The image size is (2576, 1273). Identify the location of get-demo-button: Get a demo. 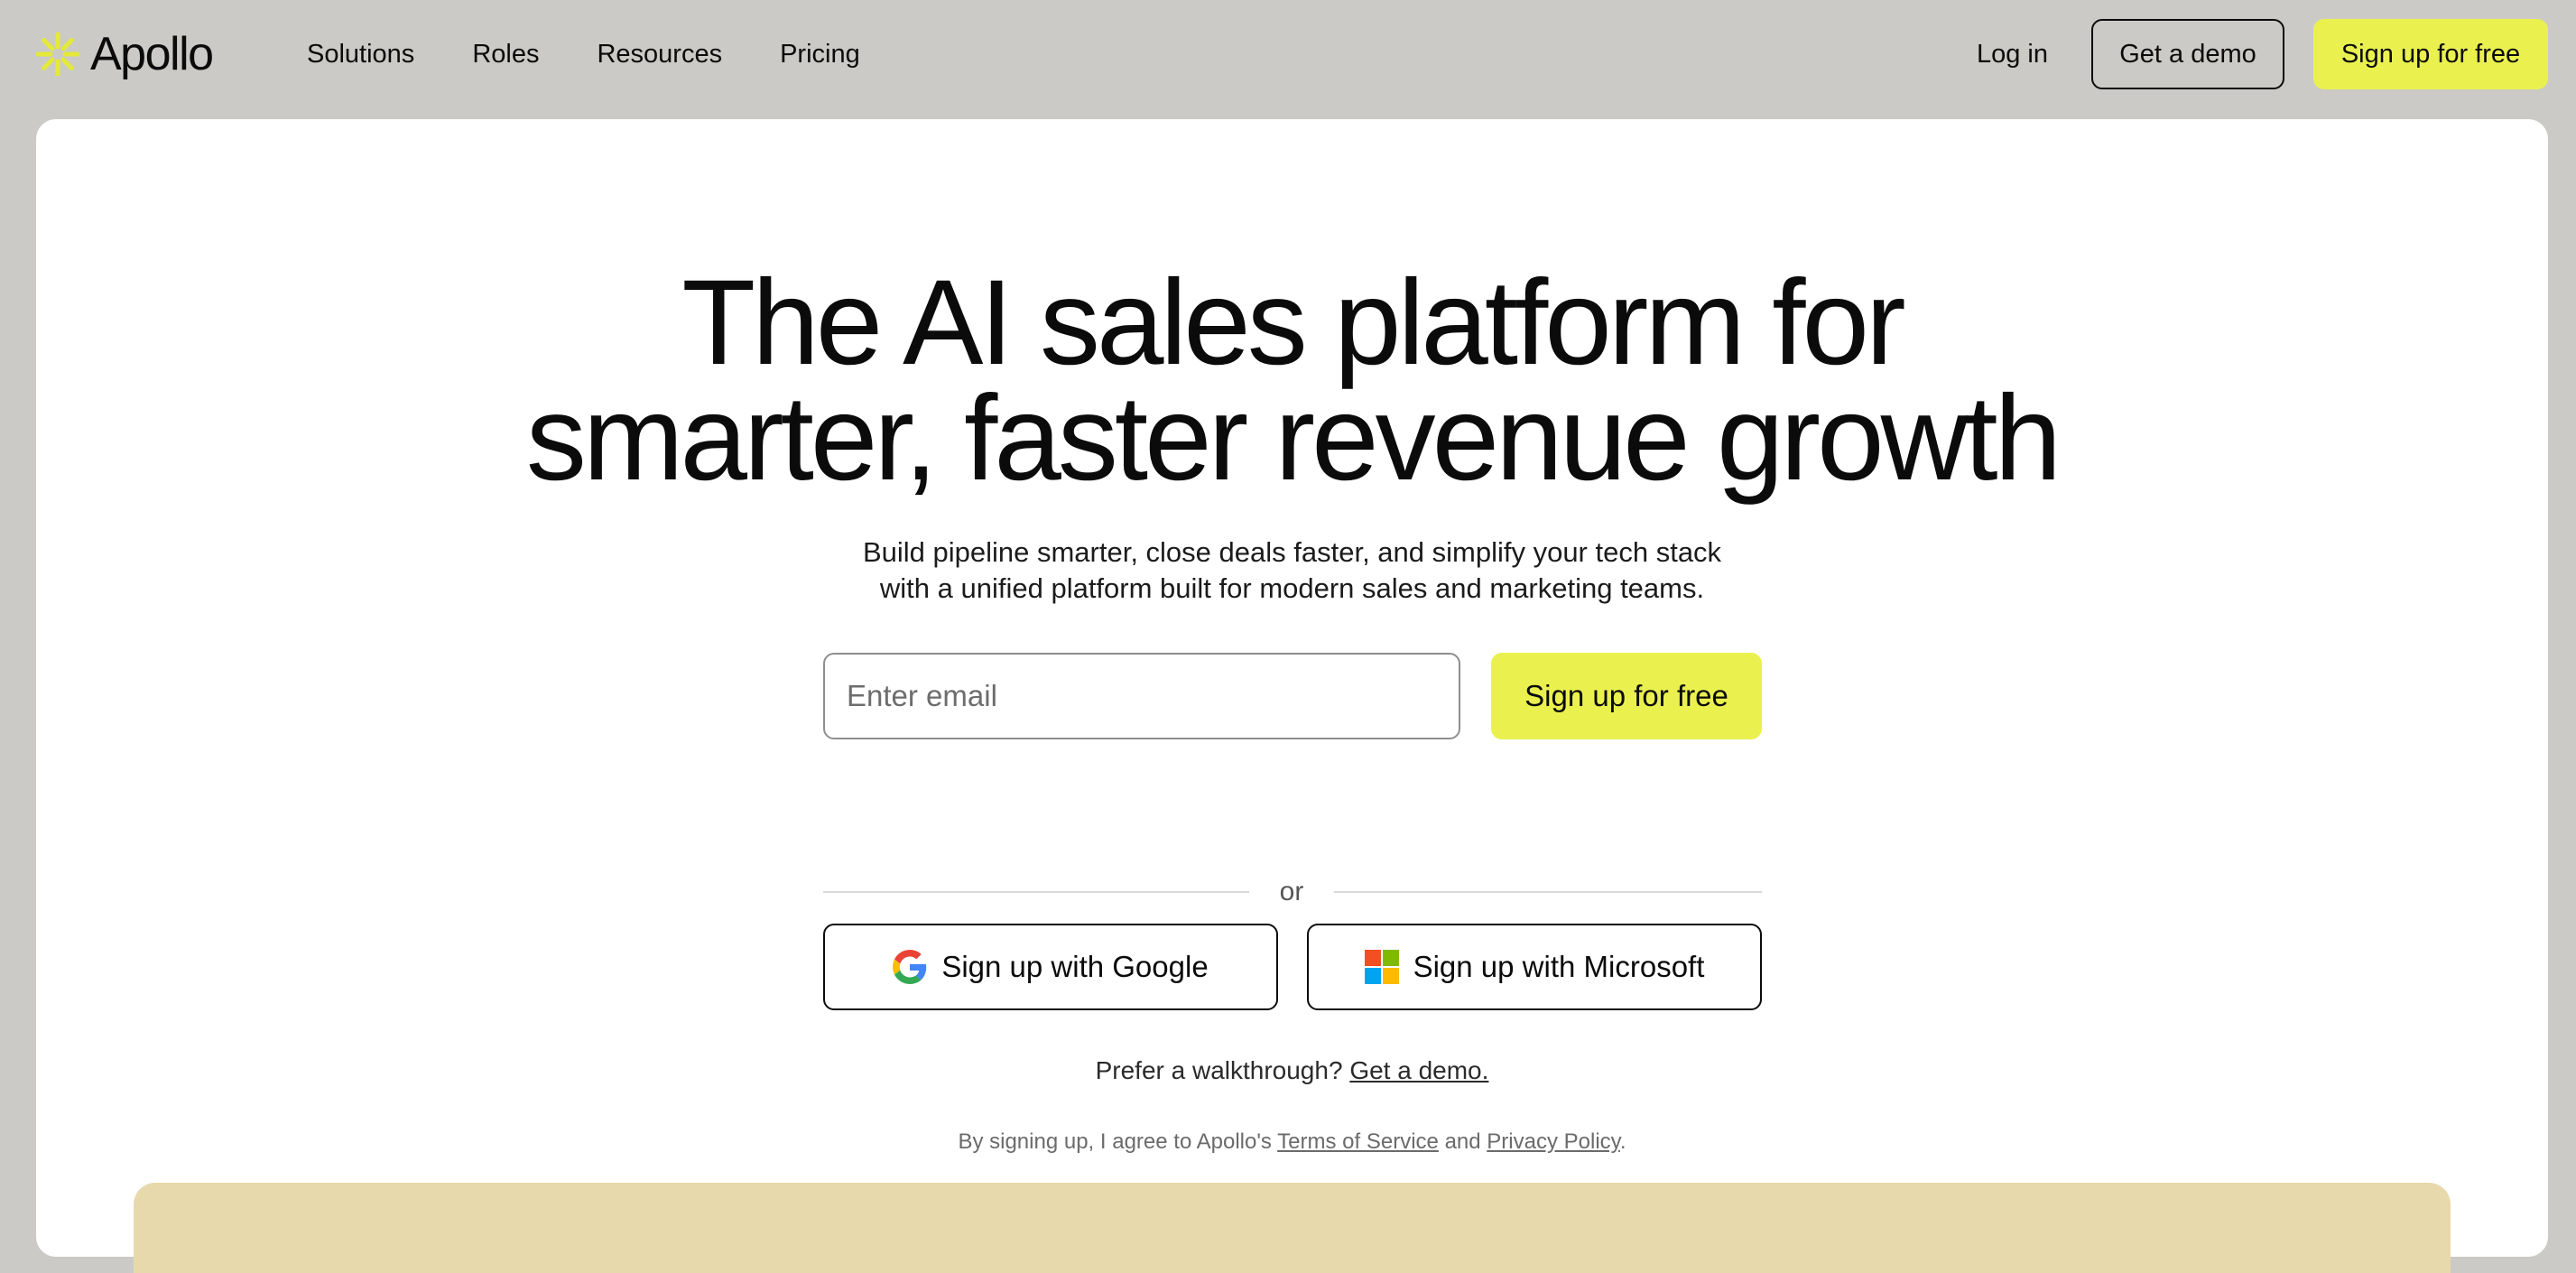
(2187, 54).